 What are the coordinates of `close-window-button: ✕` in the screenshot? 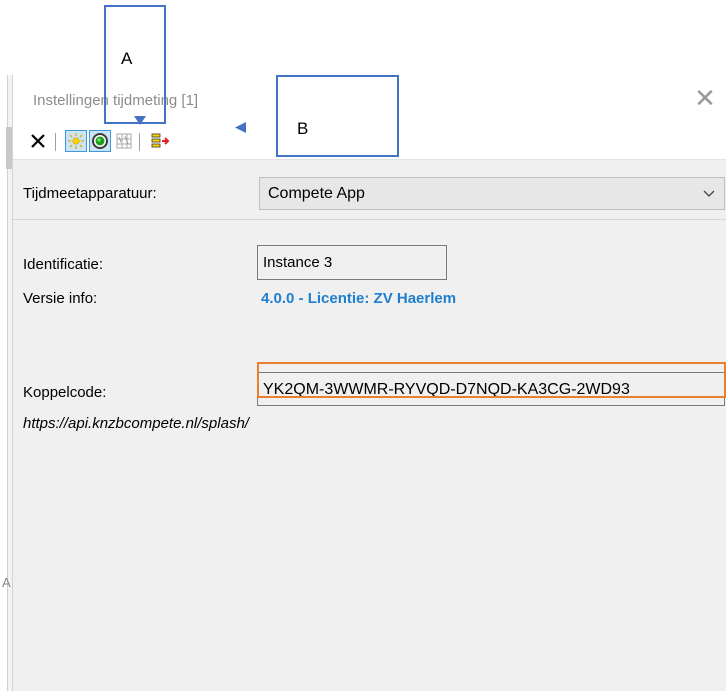 It's located at (705, 98).